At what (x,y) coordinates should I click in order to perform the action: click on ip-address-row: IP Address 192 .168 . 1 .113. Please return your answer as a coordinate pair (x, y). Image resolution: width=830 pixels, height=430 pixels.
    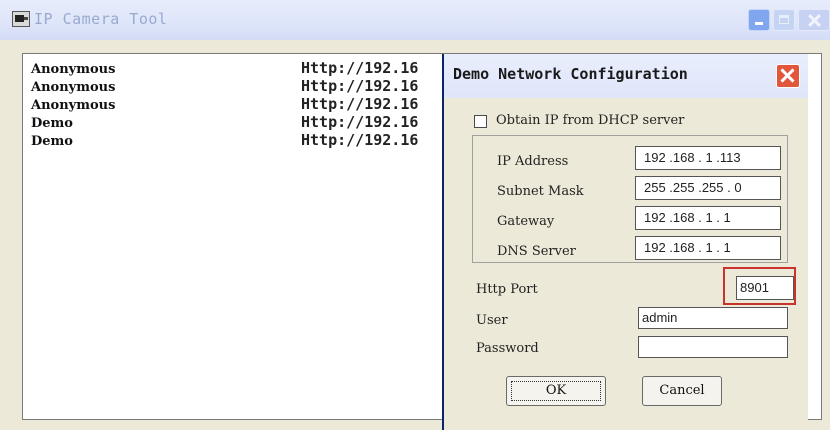
    Looking at the image, I should click on (631, 160).